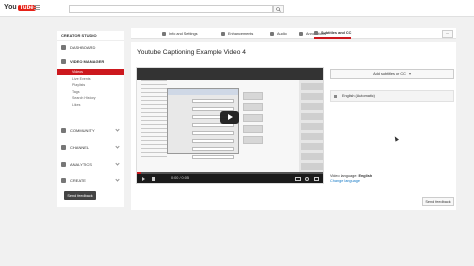  I want to click on sidebar-item-label: CREATE, so click(78, 180).